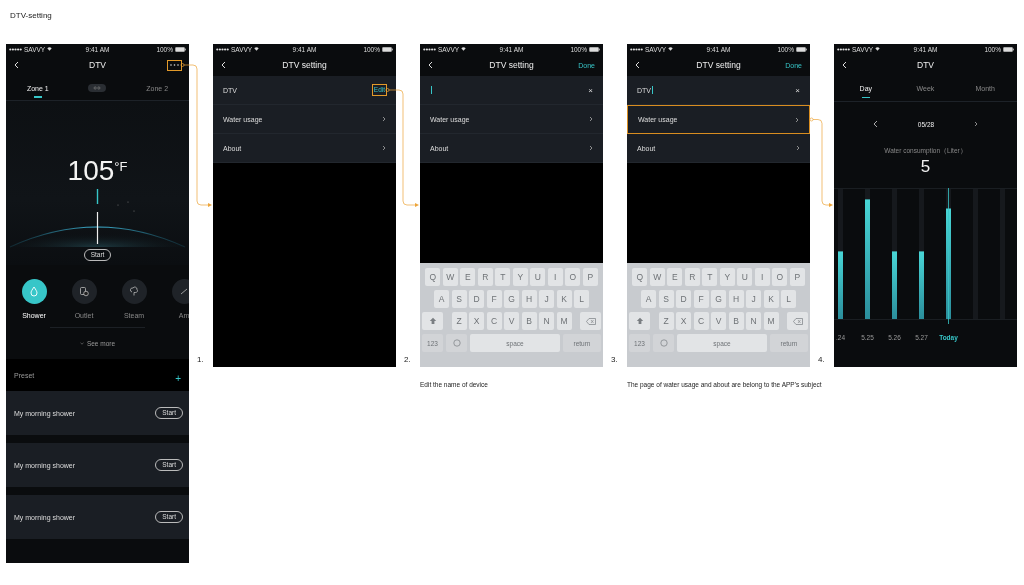 Image resolution: width=1024 pixels, height=585 pixels. Describe the element at coordinates (97, 88) in the screenshot. I see `link-icon` at that location.